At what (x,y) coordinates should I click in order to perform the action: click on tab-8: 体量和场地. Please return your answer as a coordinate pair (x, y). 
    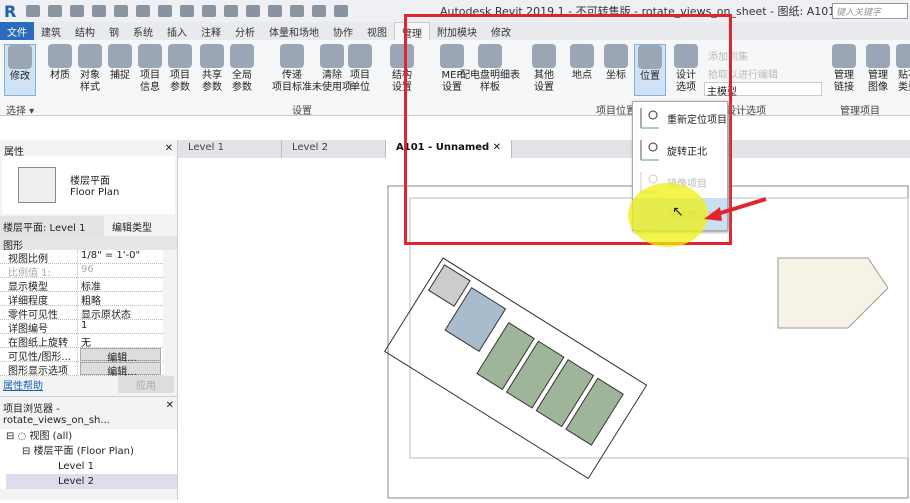
    Looking at the image, I should click on (294, 31).